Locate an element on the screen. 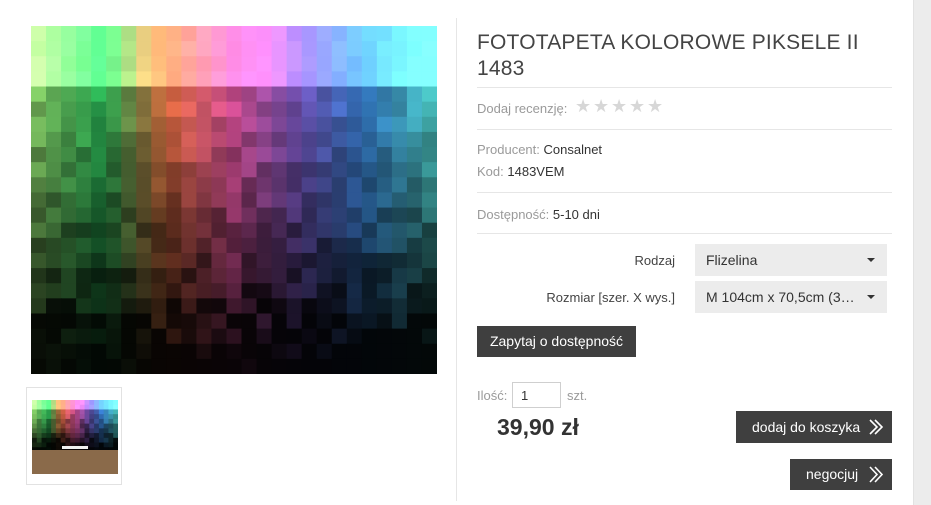 This screenshot has height=505, width=931. type-select: Flizelina is located at coordinates (791, 260).